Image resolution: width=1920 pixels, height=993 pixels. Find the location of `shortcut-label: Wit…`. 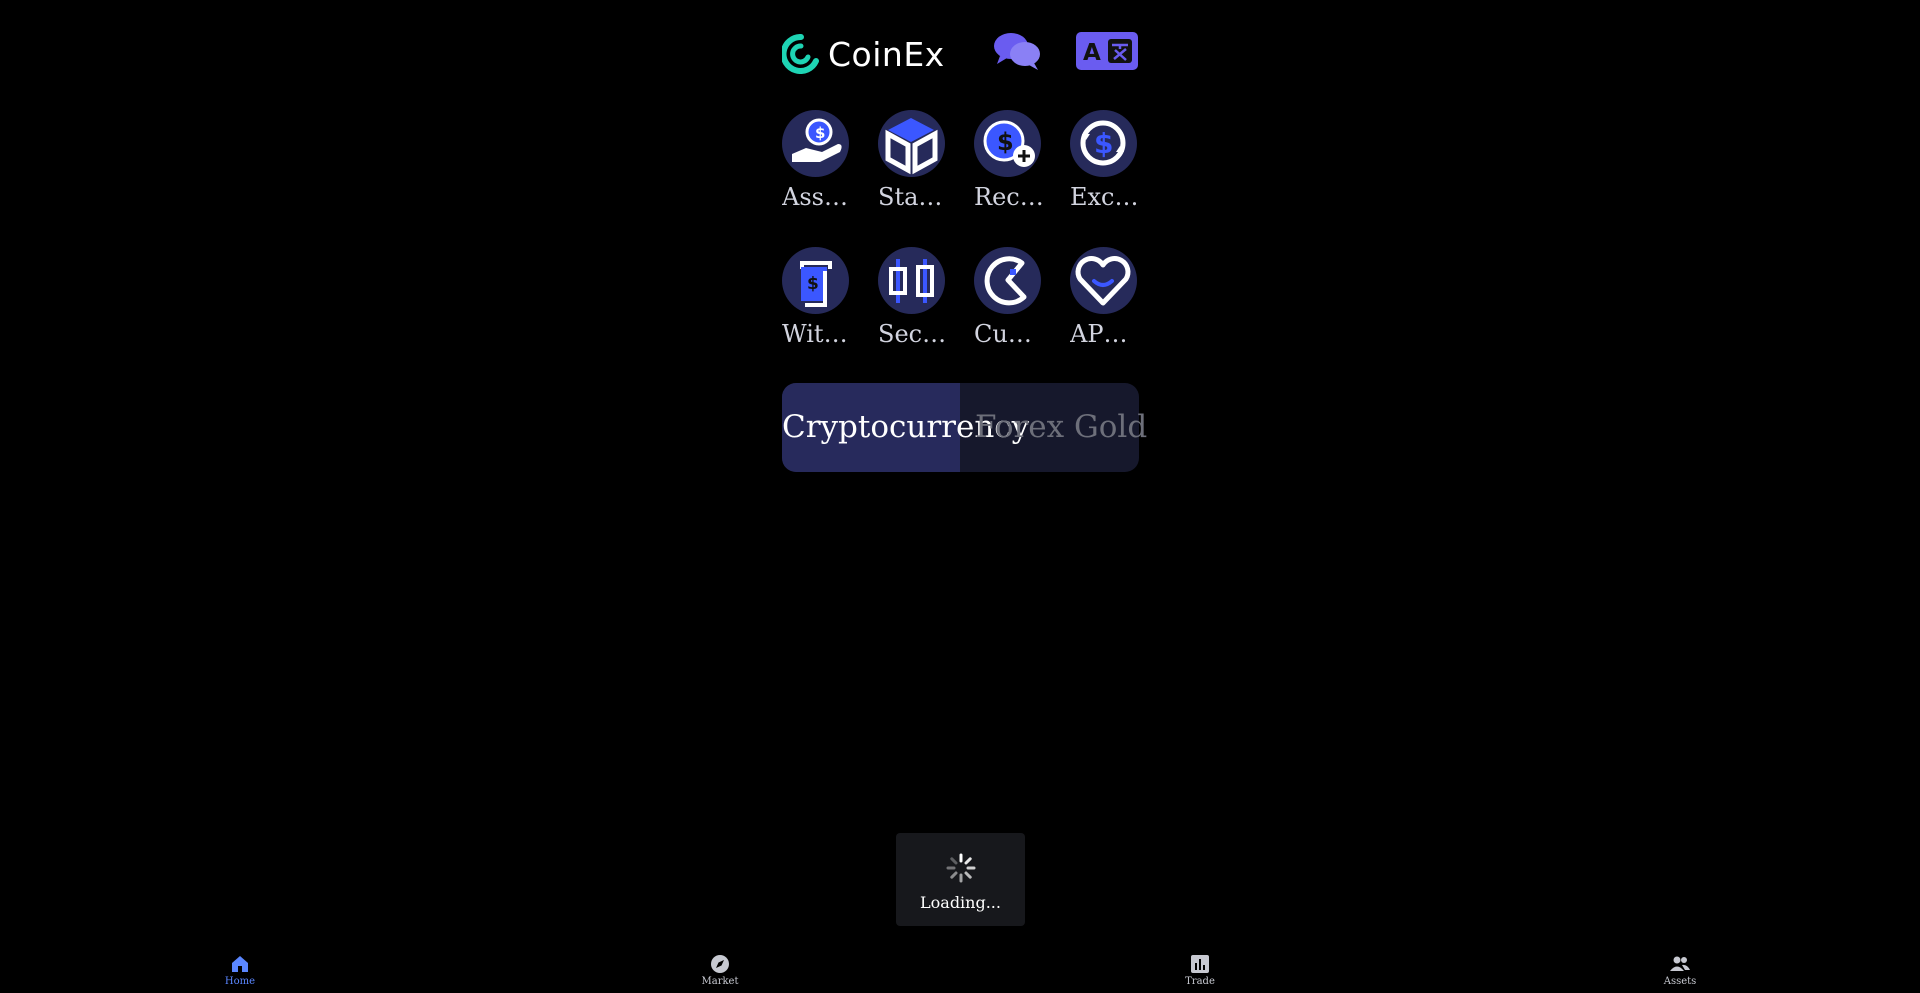

shortcut-label: Wit… is located at coordinates (815, 334).